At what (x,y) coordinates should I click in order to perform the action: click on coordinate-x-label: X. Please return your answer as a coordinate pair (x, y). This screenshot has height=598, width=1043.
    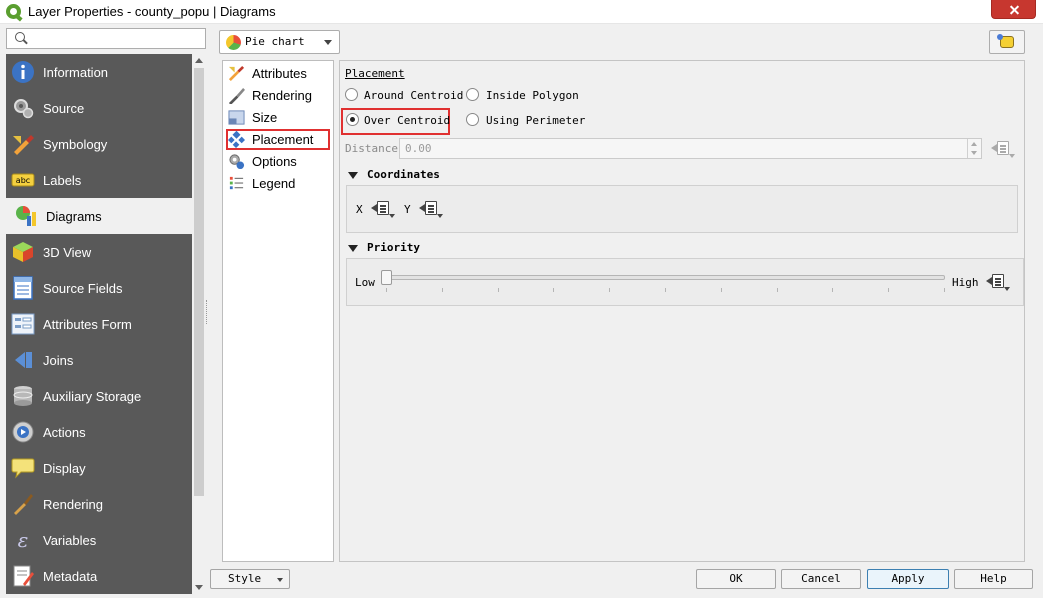
    Looking at the image, I should click on (359, 209).